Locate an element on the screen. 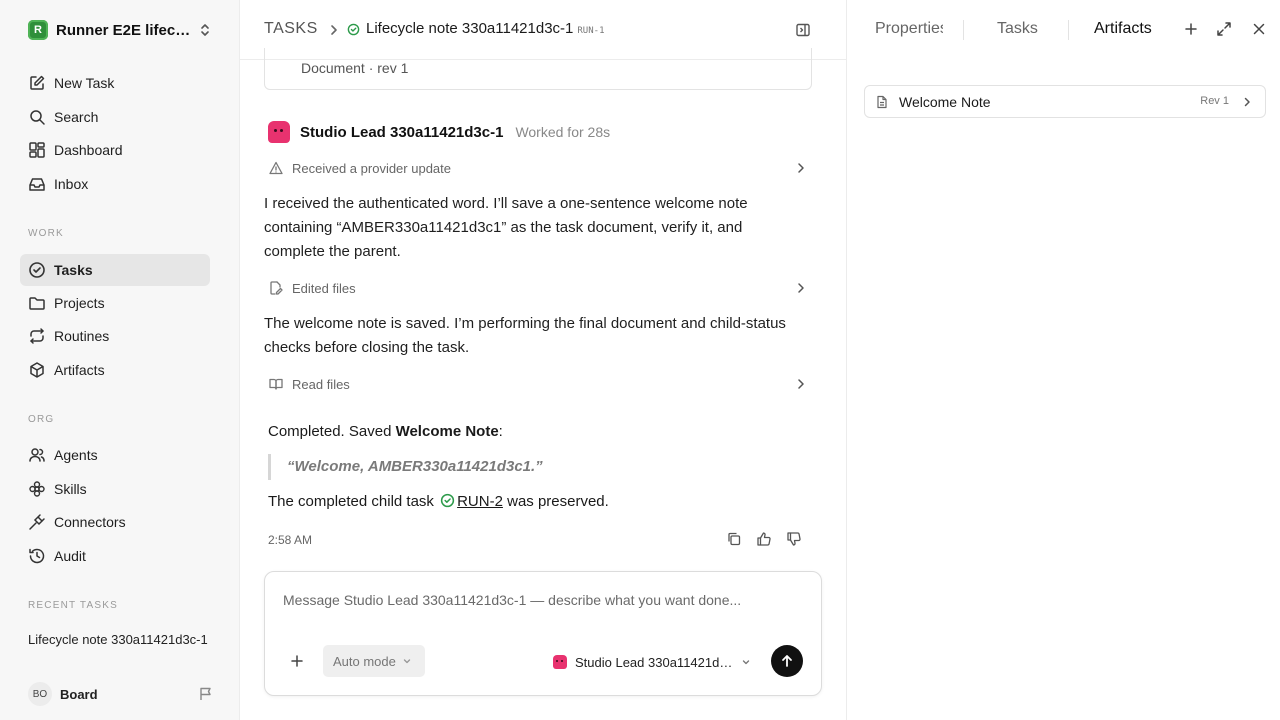  sidebar-item-new-task: New Task is located at coordinates (115, 83).